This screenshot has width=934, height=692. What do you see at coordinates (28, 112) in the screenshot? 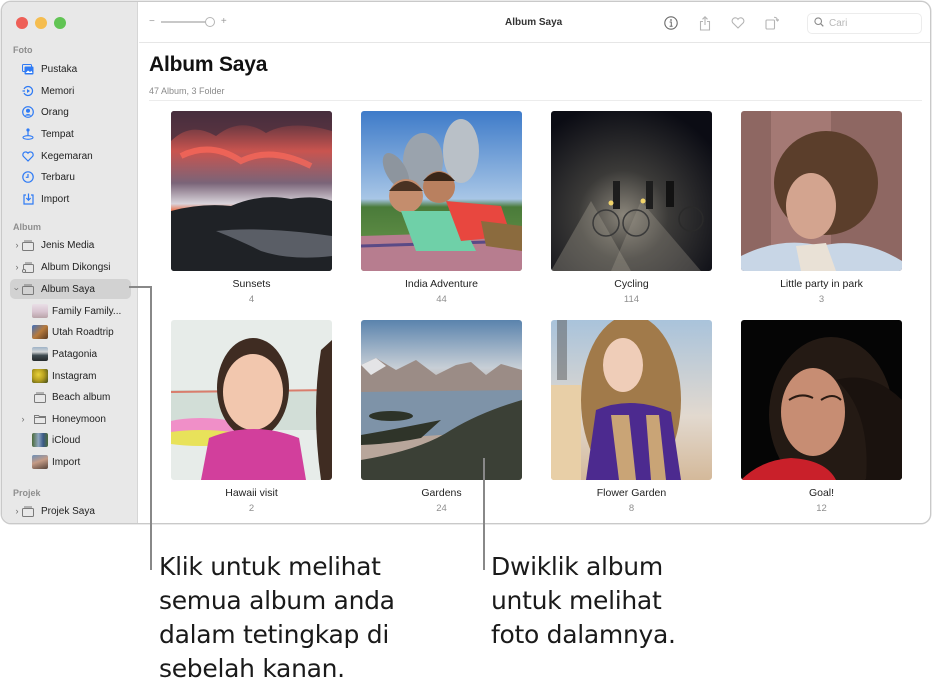
I see `people-icon` at bounding box center [28, 112].